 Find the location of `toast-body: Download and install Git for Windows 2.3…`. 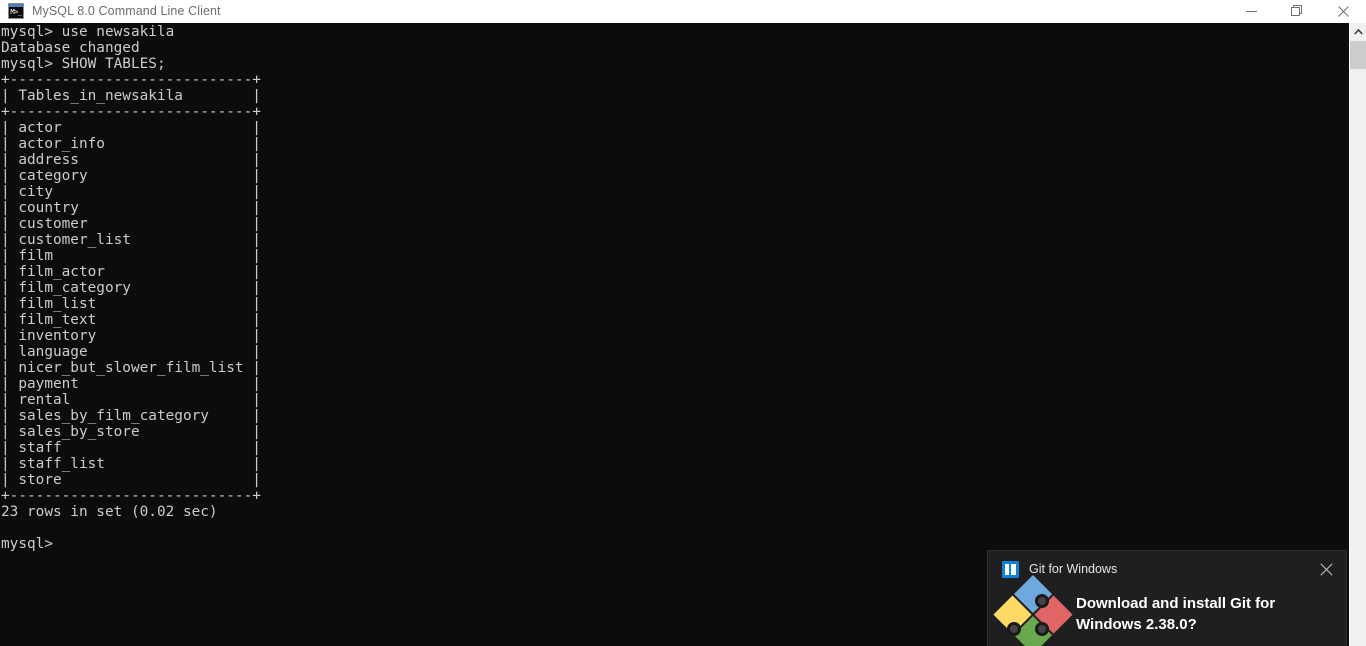

toast-body: Download and install Git for Windows 2.3… is located at coordinates (1167, 610).